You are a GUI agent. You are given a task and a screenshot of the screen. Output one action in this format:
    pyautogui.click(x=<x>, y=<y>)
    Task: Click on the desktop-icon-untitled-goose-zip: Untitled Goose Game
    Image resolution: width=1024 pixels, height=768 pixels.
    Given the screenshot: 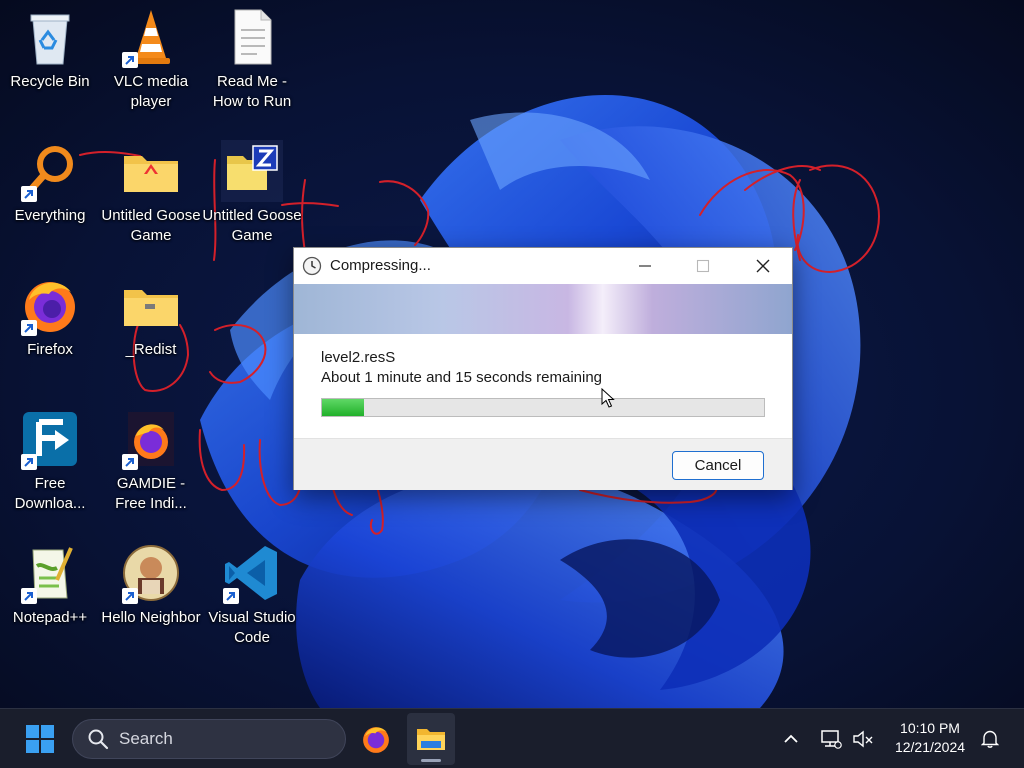 What is the action you would take?
    pyautogui.click(x=252, y=198)
    